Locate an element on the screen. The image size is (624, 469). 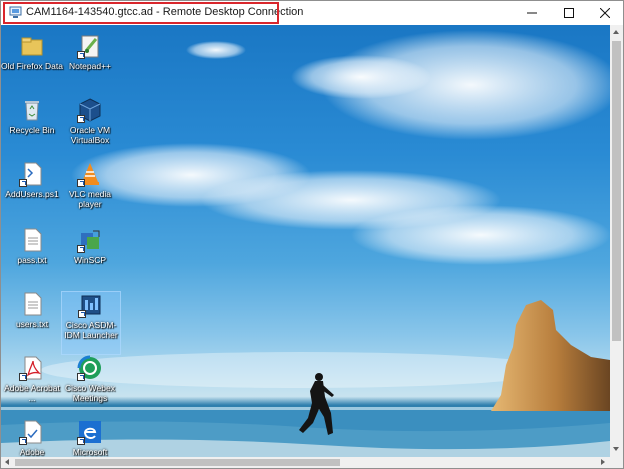
desktop-icon-label: WinSCP is located at coordinates (90, 260).